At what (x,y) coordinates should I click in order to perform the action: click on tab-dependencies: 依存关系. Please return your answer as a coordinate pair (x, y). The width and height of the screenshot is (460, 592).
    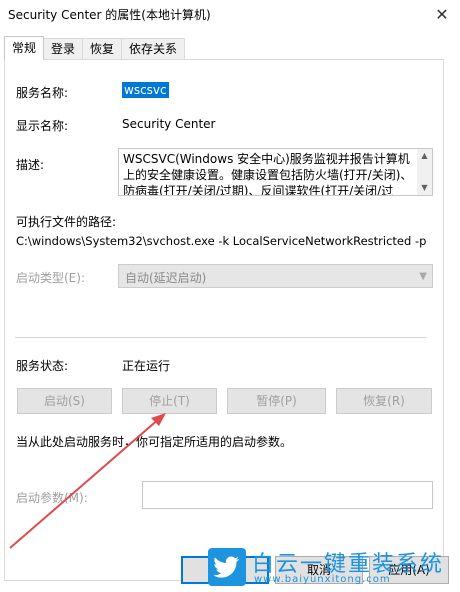
    Looking at the image, I should click on (153, 49).